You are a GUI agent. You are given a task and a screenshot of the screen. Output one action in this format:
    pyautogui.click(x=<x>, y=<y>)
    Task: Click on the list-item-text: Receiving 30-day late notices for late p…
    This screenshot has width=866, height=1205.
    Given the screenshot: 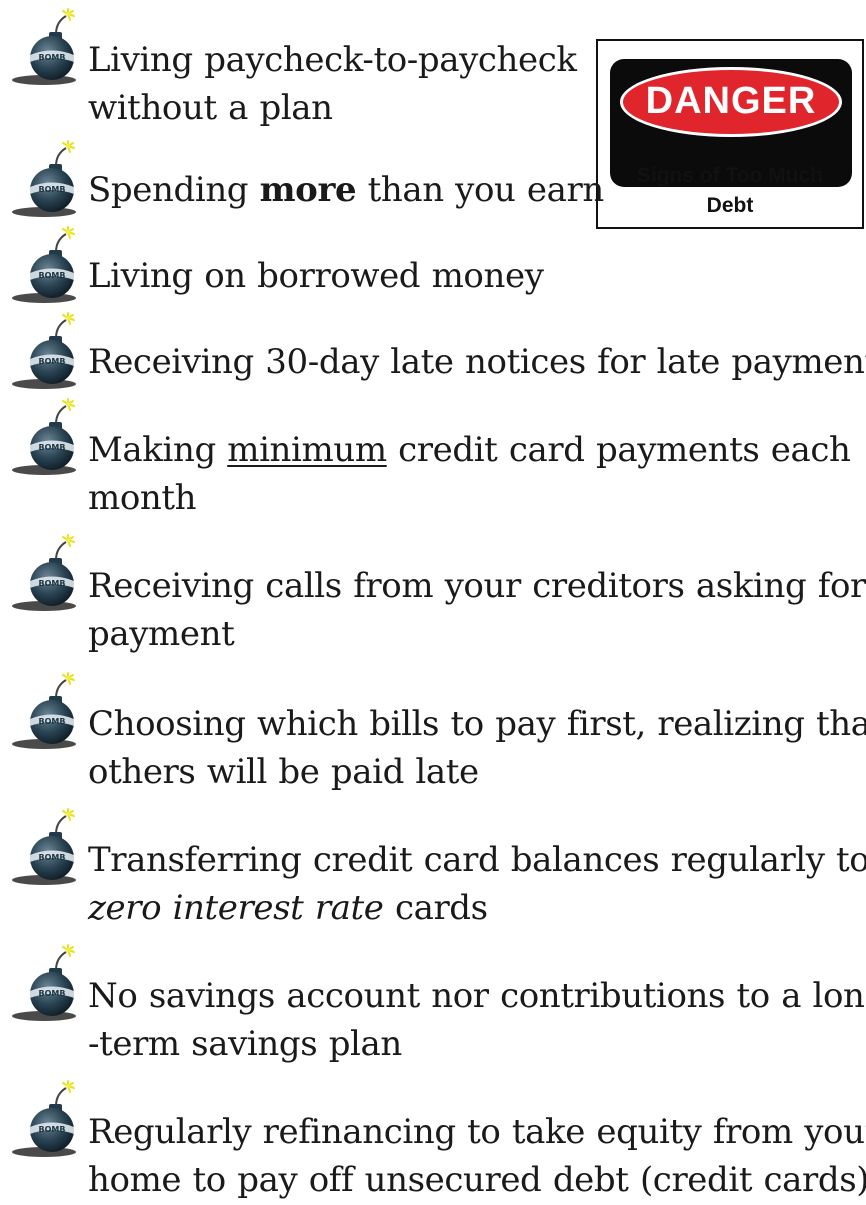 What is the action you would take?
    pyautogui.click(x=477, y=362)
    